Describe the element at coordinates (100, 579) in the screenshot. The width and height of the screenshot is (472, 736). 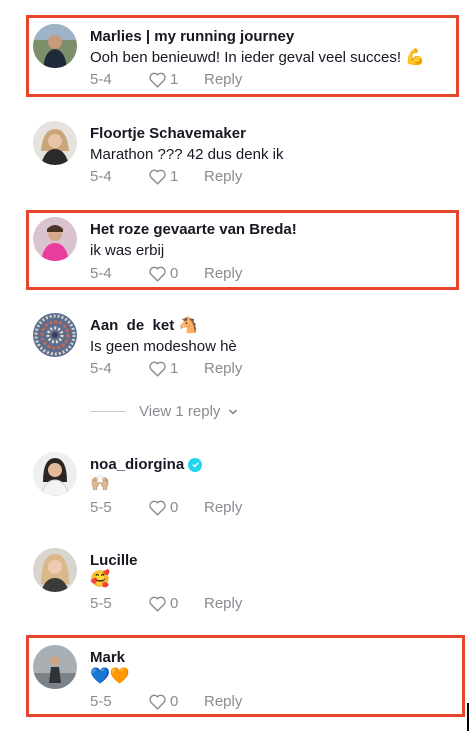
I see `comment-text: 🥰` at that location.